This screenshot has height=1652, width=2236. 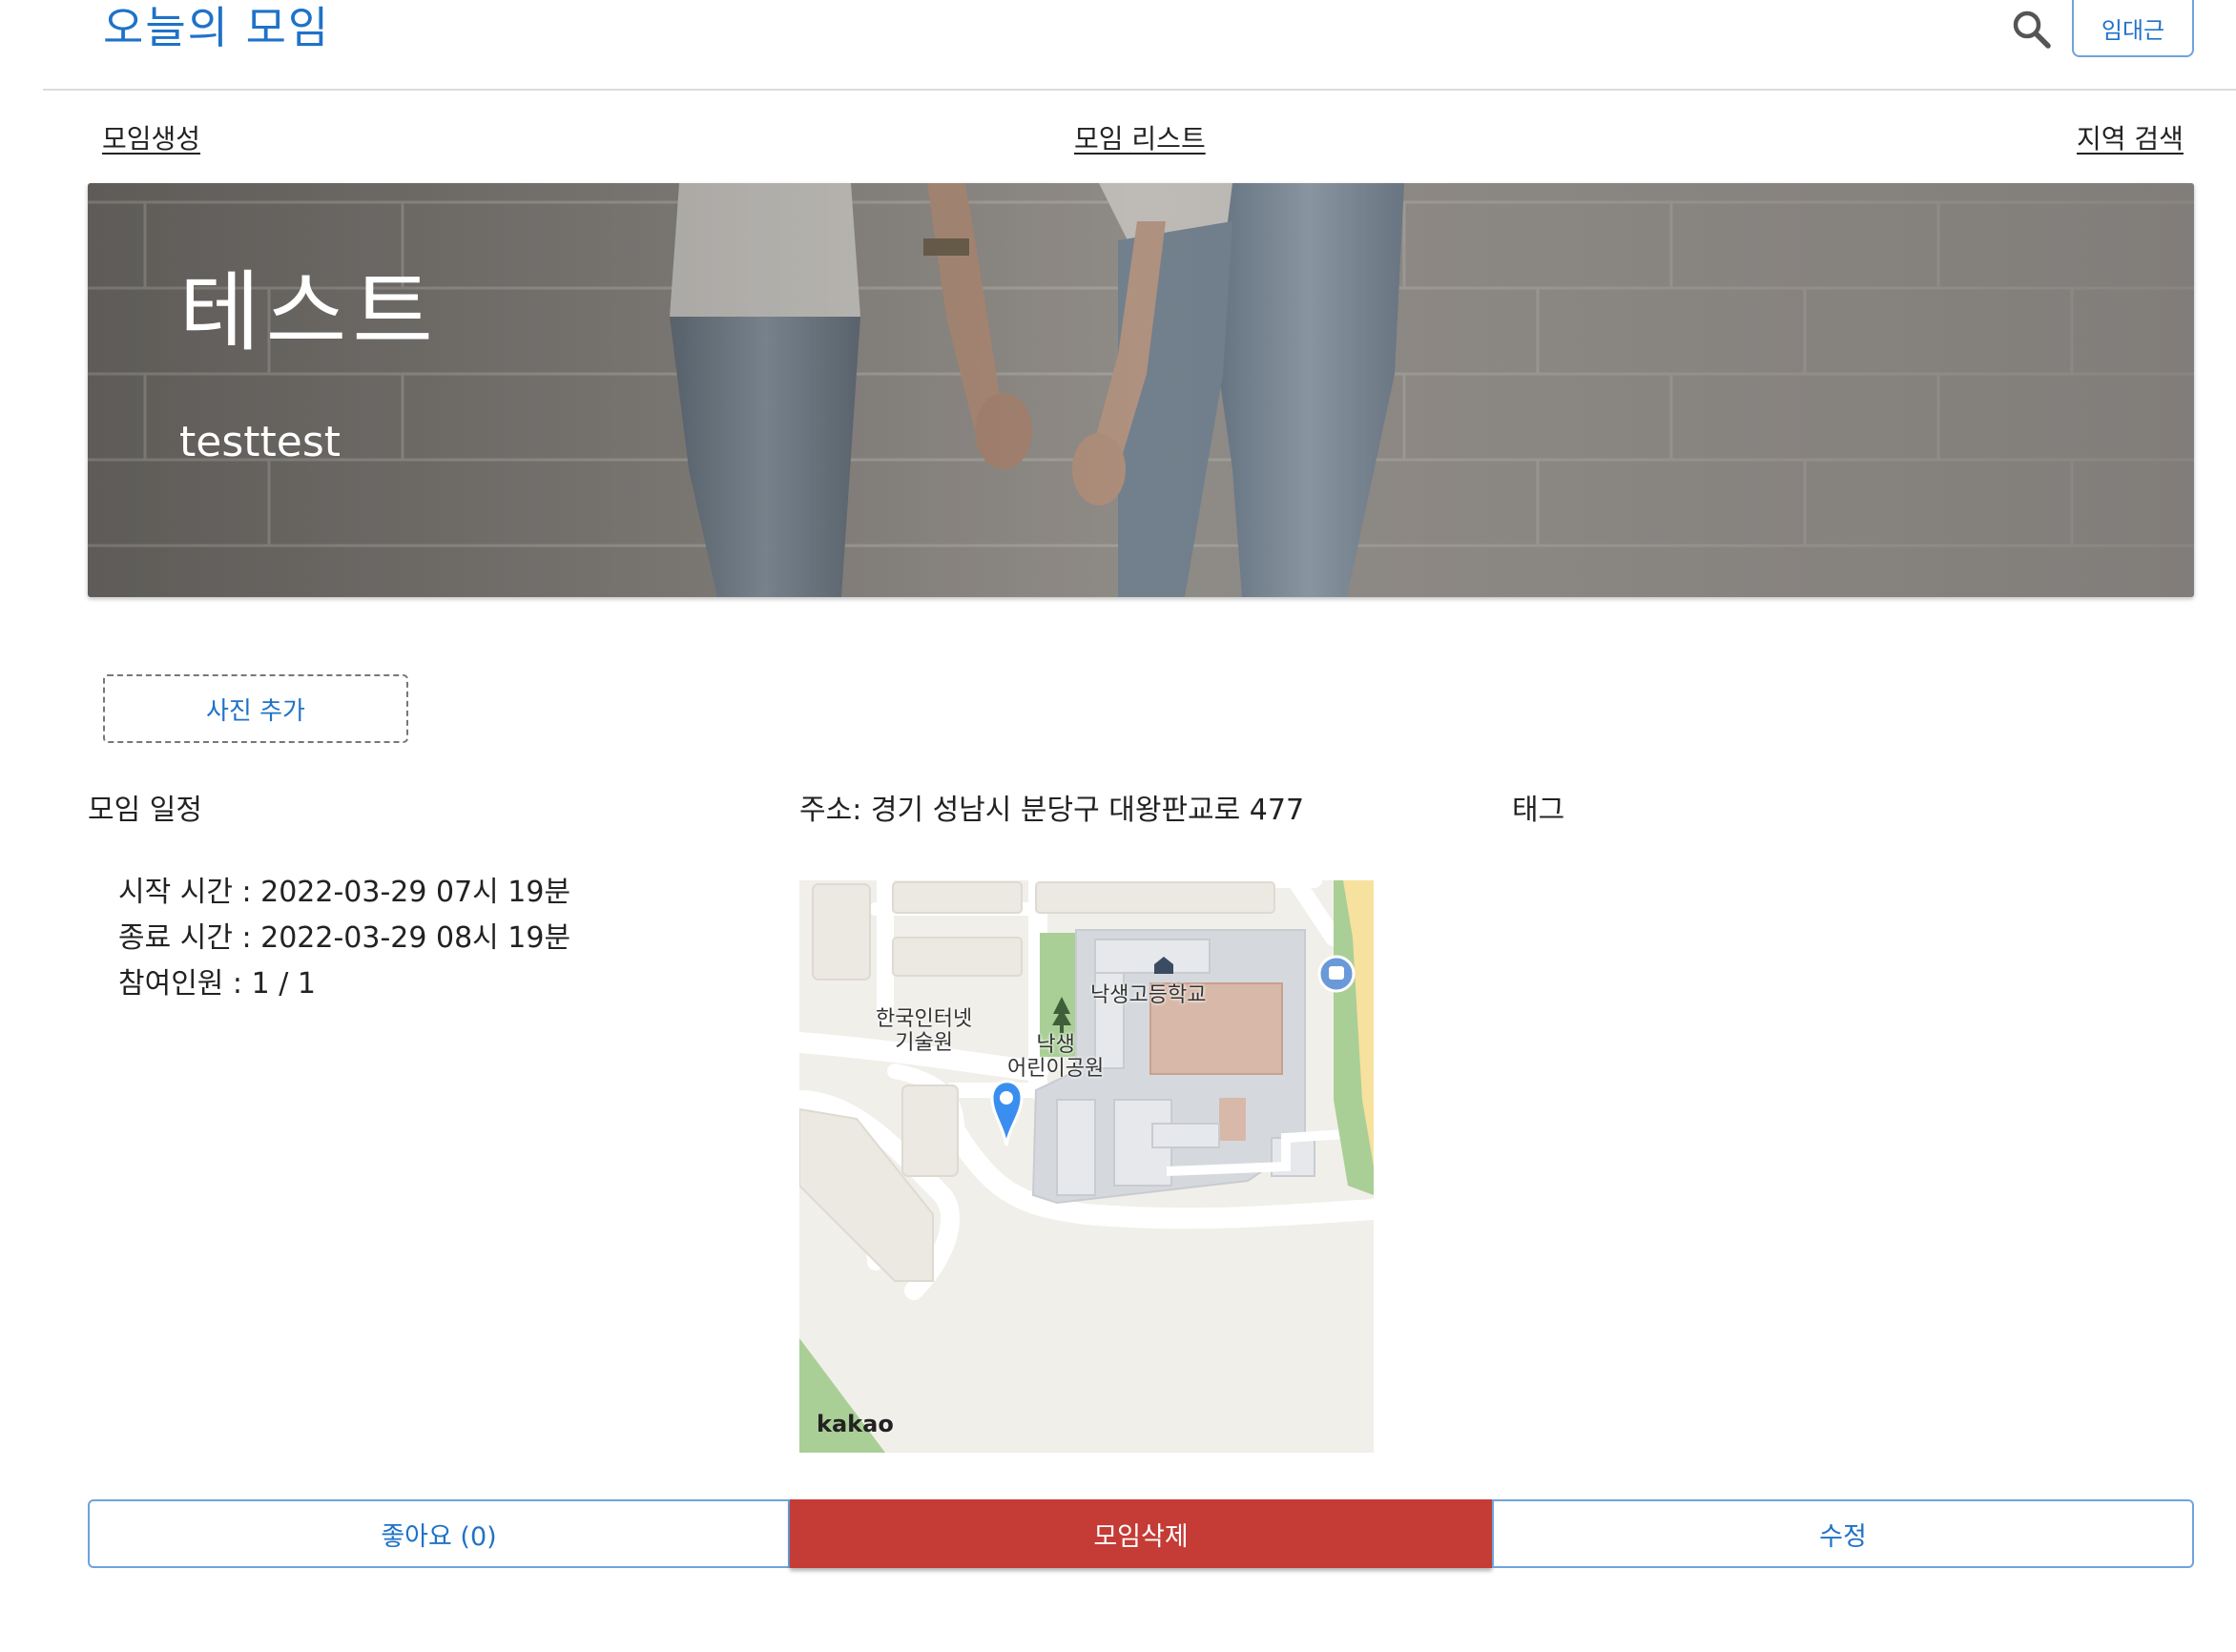 I want to click on top-header: 오늘의 모임 임대근, so click(x=1139, y=45).